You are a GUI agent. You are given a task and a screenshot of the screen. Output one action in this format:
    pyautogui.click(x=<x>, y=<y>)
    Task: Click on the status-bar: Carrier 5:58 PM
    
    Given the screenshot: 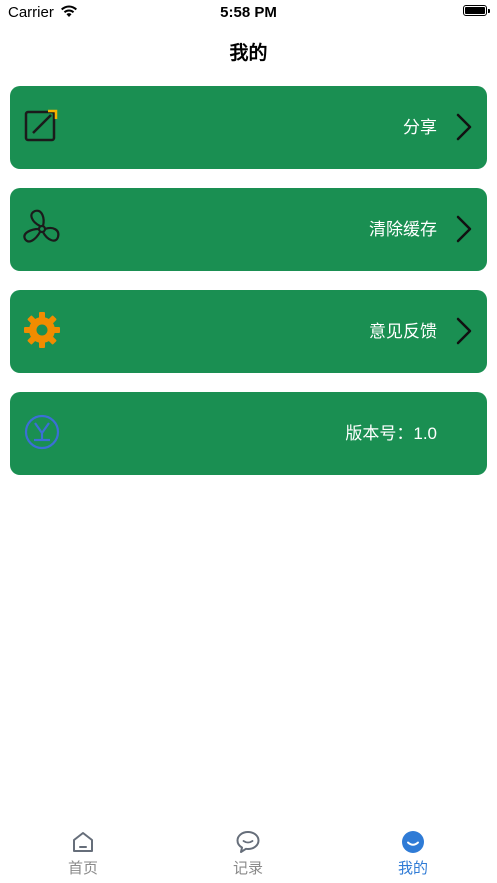 What is the action you would take?
    pyautogui.click(x=248, y=13)
    